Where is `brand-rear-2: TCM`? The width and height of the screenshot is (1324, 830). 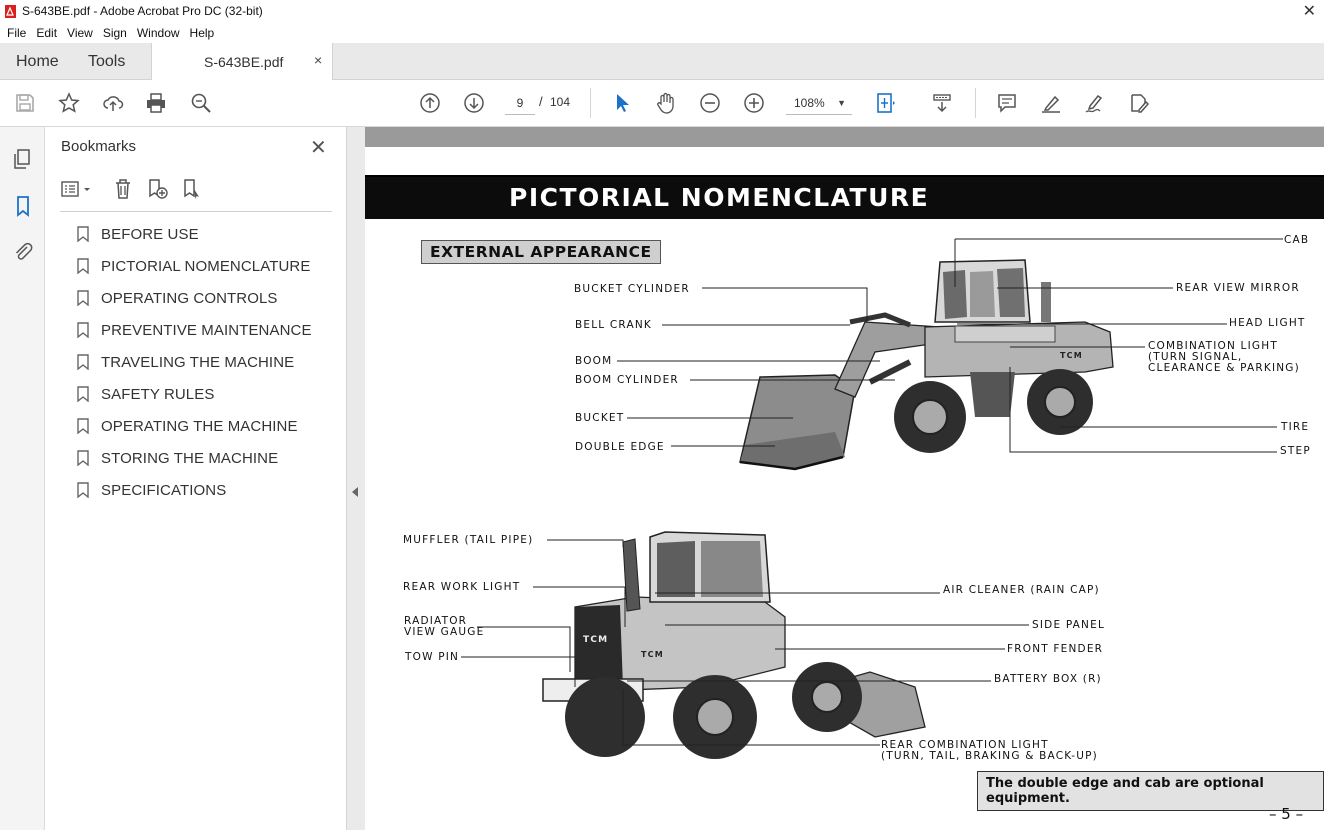 brand-rear-2: TCM is located at coordinates (652, 654).